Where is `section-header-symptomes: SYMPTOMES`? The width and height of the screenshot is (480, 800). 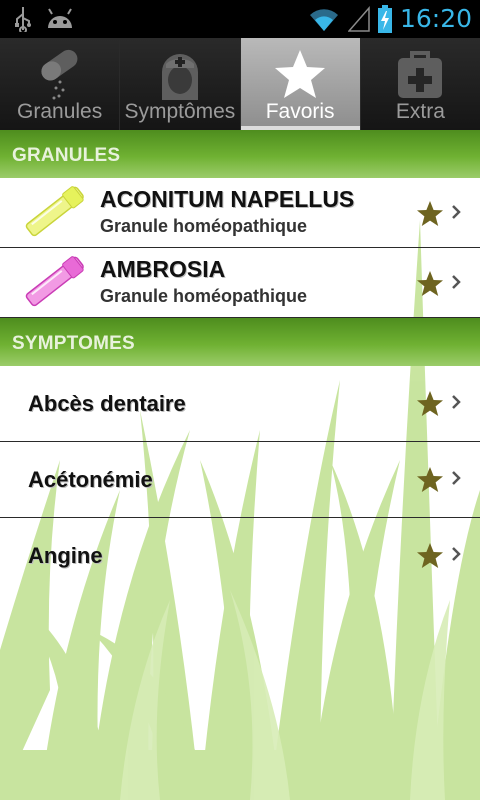 section-header-symptomes: SYMPTOMES is located at coordinates (240, 342).